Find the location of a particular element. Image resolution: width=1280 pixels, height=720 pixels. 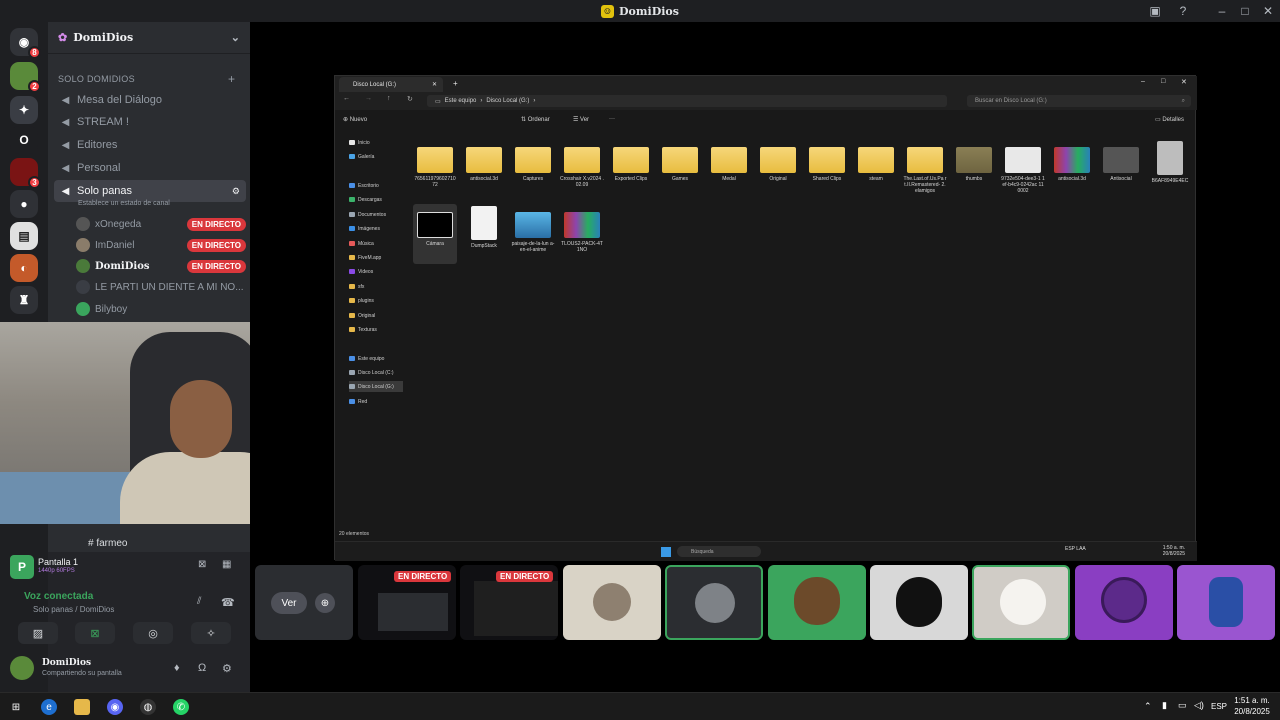

file-item: paisaje-de-la-lun a-en-el-anime is located at coordinates (533, 234).